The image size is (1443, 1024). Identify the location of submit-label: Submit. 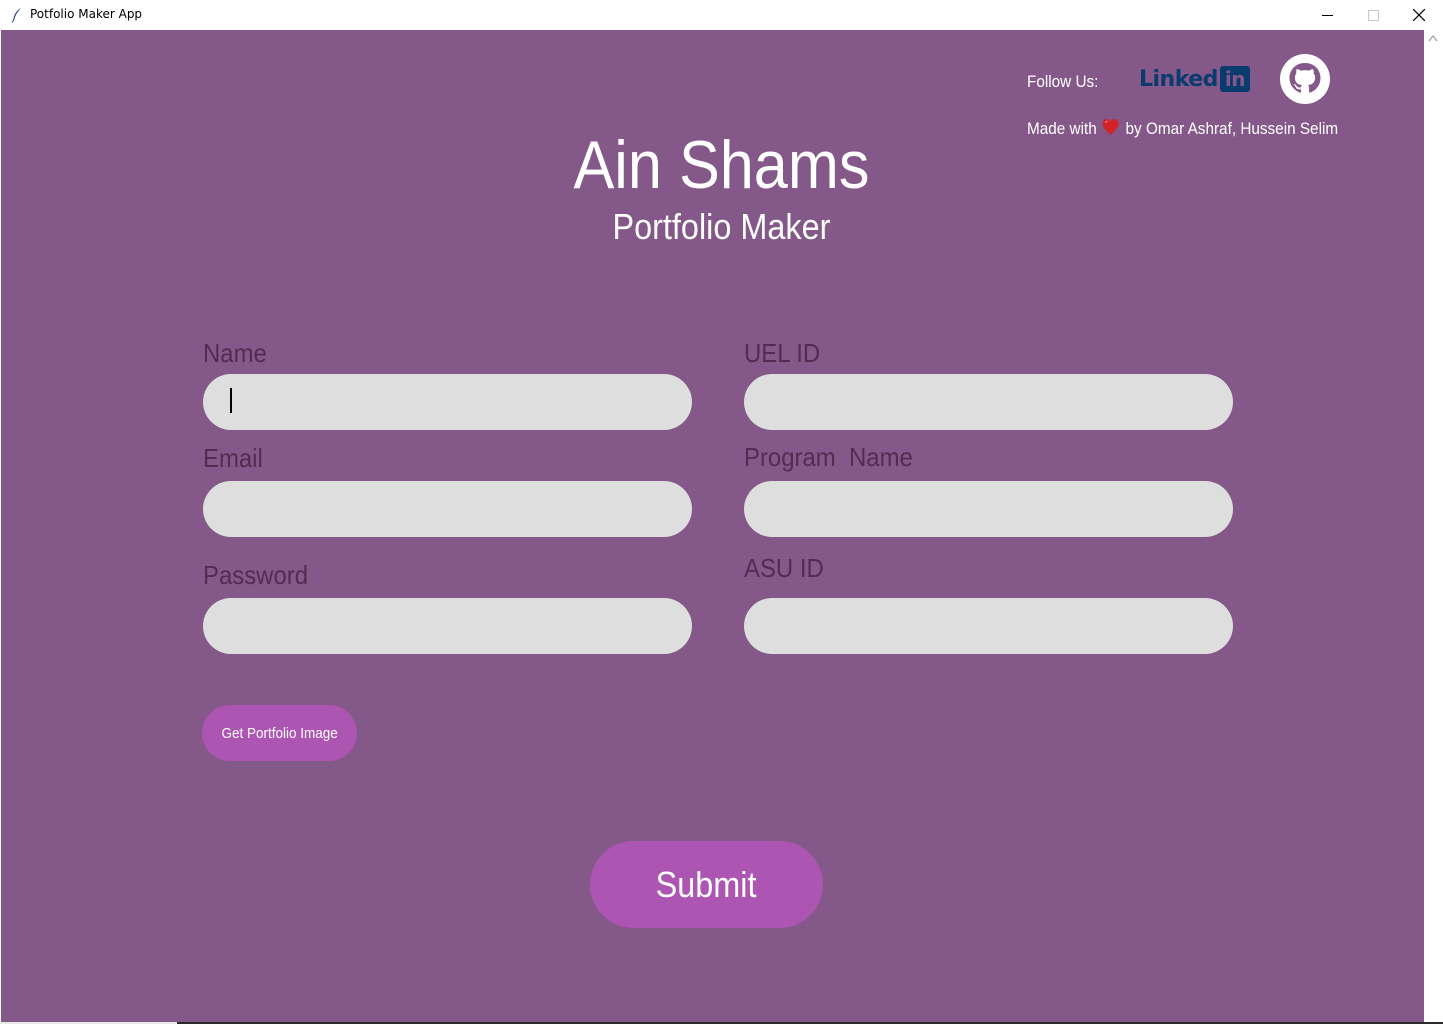
(706, 884).